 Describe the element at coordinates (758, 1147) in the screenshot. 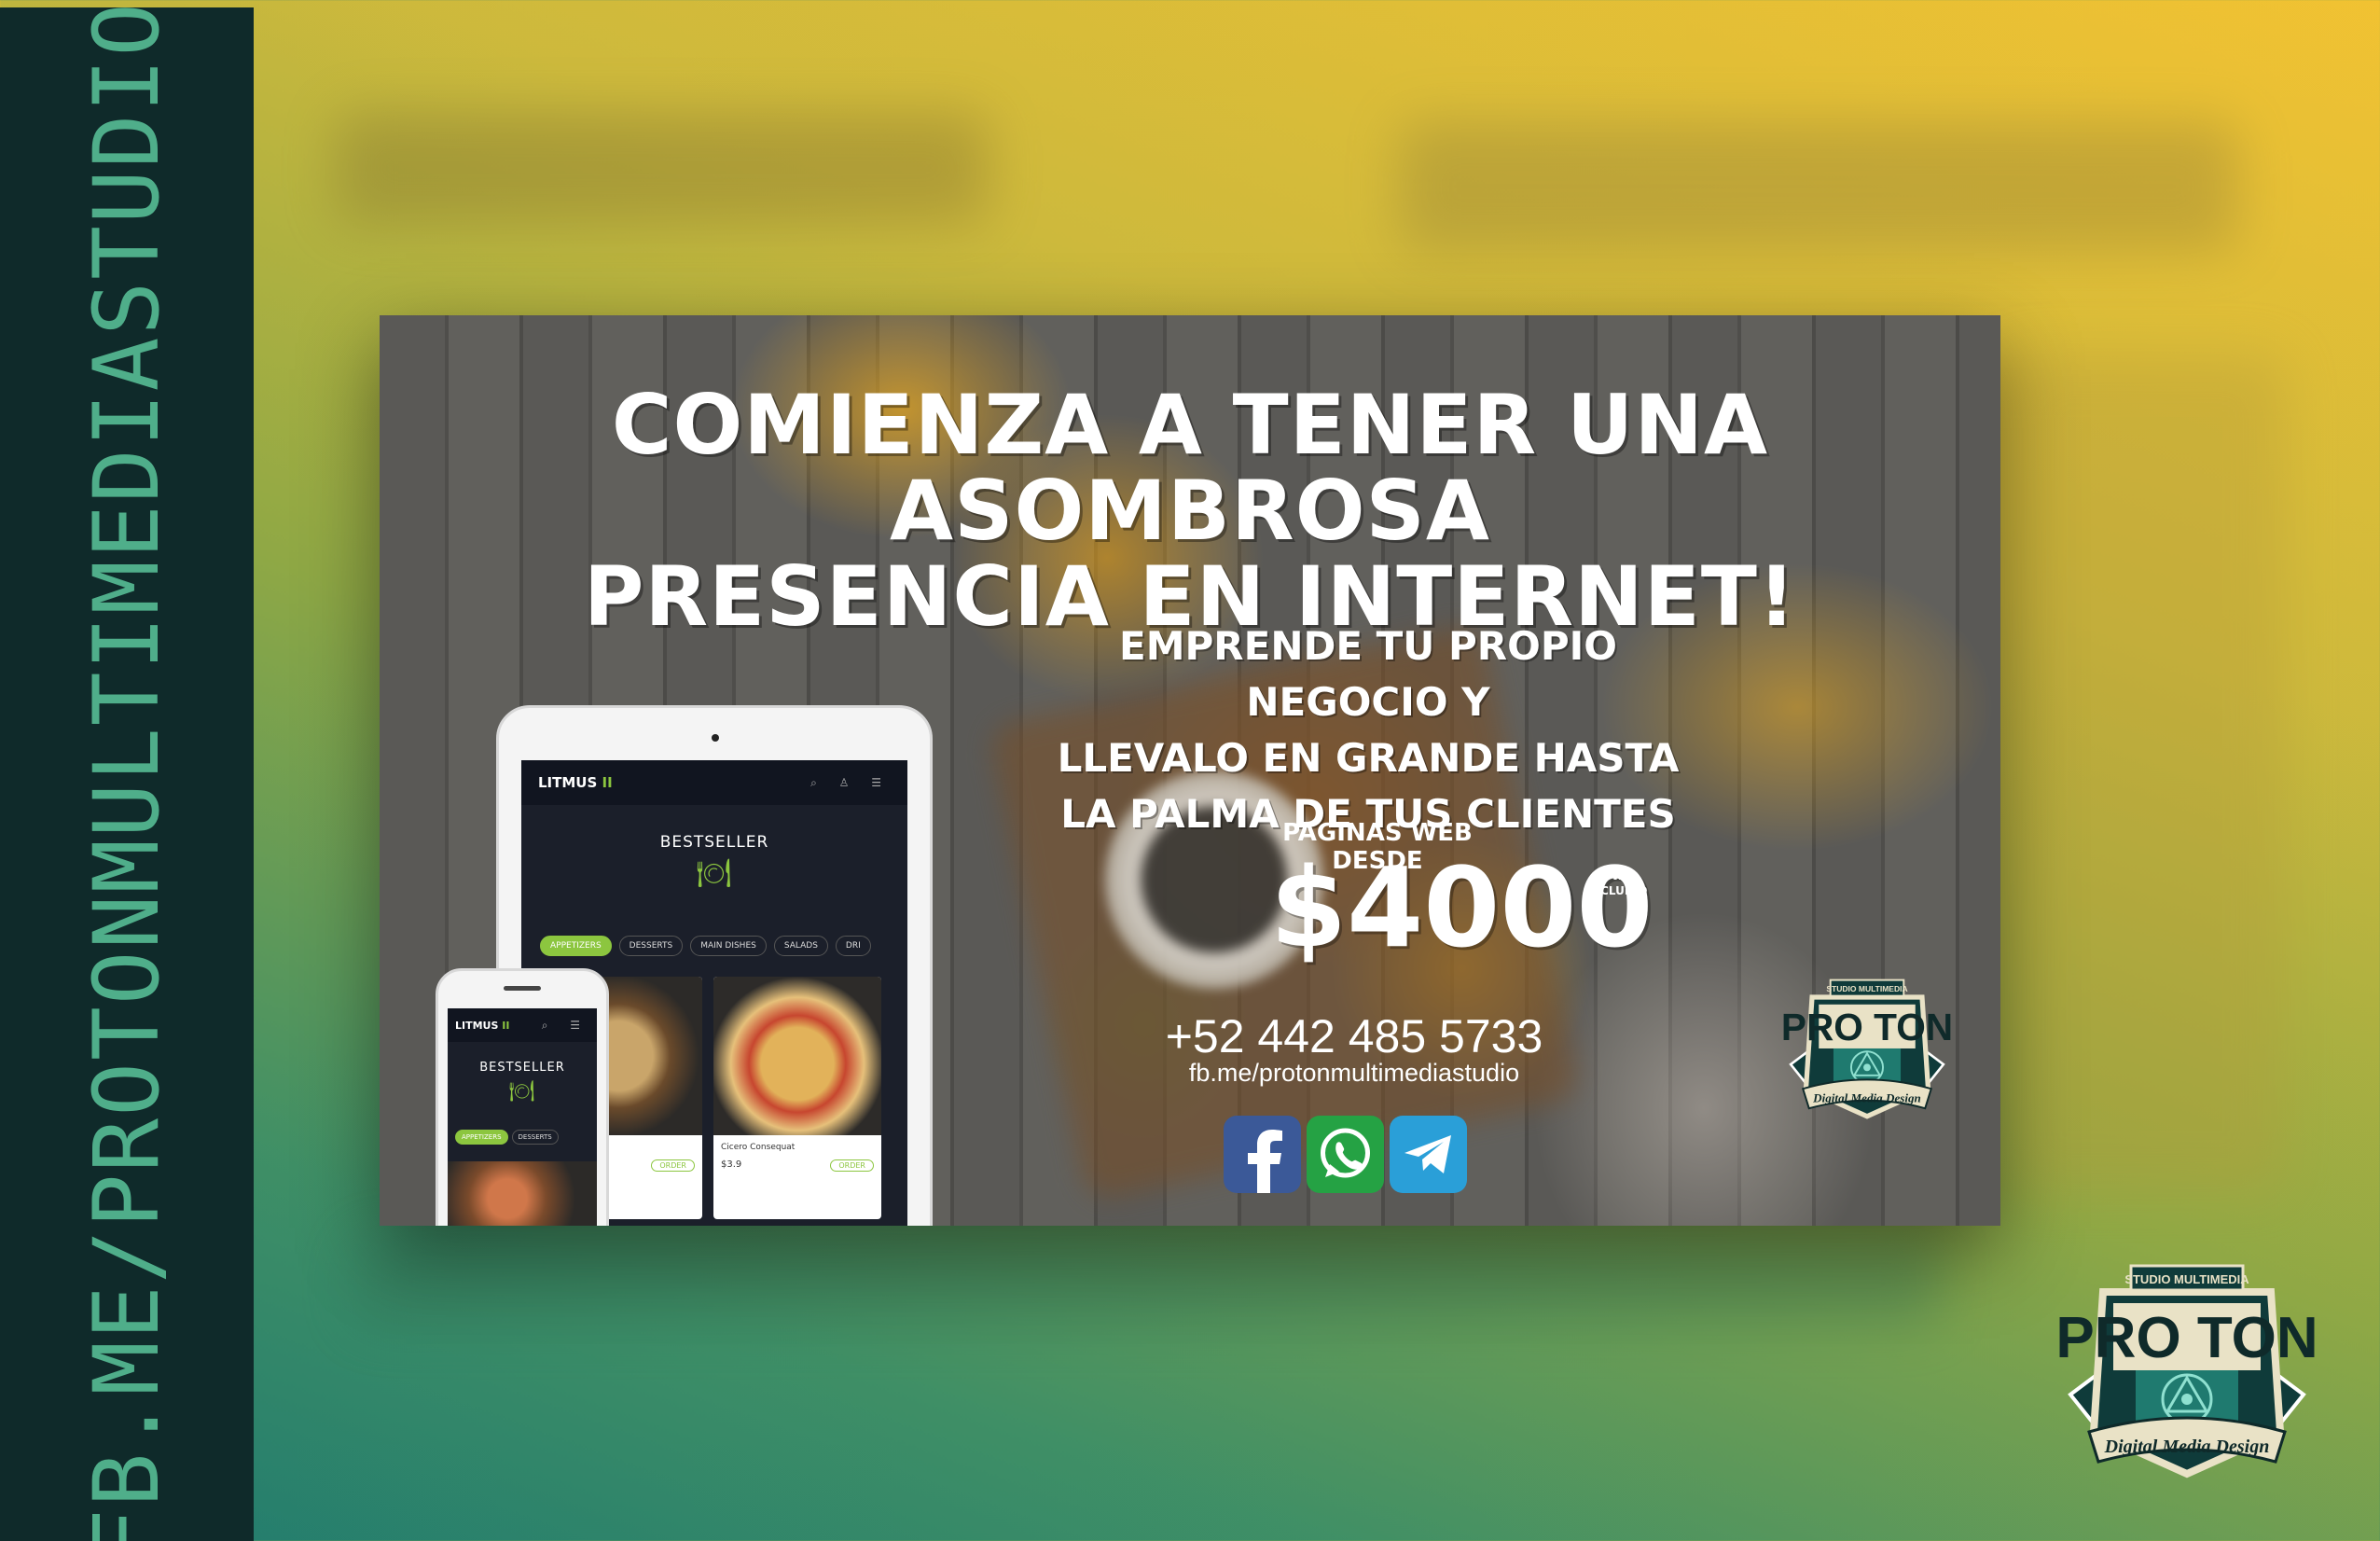

I see `product-name: Cicero Consequat` at that location.